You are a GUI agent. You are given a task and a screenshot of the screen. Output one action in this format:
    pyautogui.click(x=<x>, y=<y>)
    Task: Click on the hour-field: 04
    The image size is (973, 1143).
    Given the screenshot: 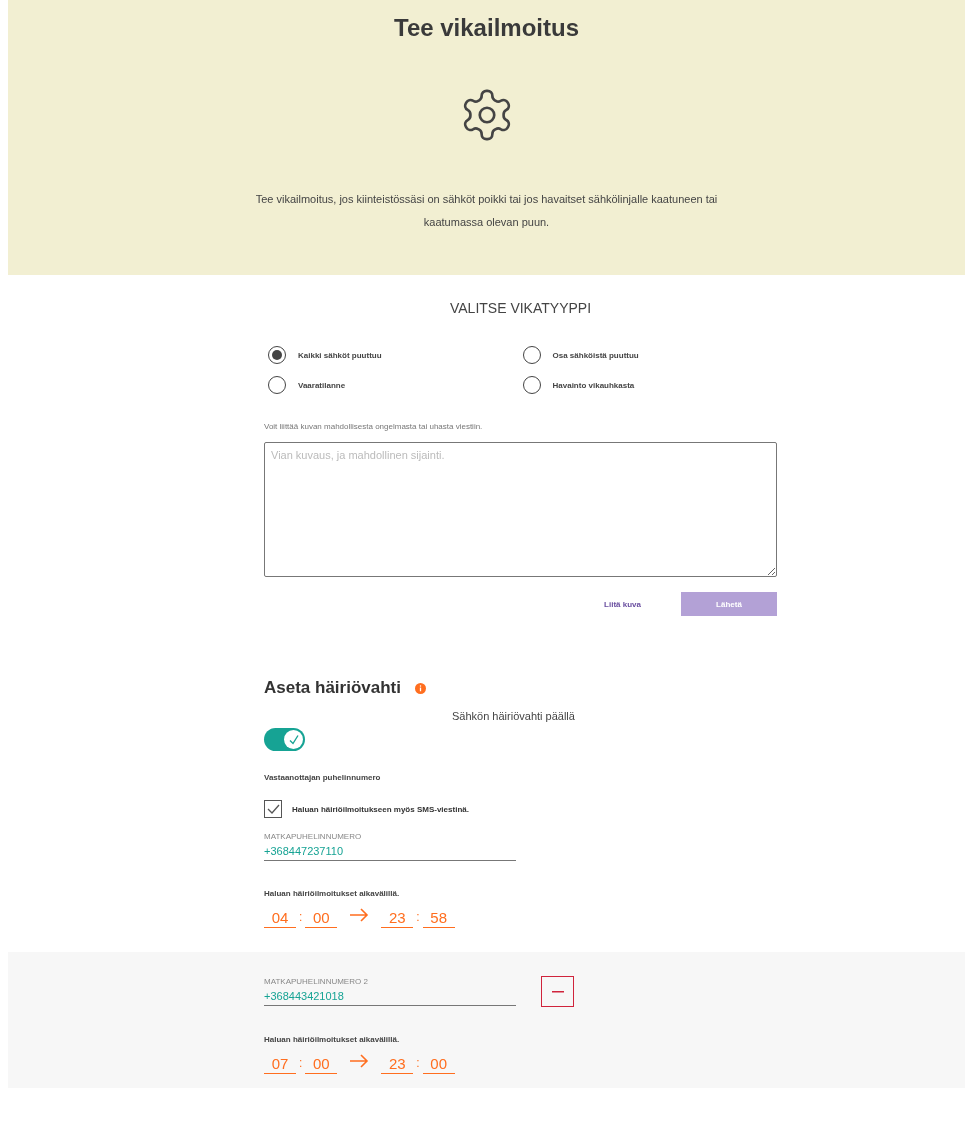 What is the action you would take?
    pyautogui.click(x=280, y=918)
    